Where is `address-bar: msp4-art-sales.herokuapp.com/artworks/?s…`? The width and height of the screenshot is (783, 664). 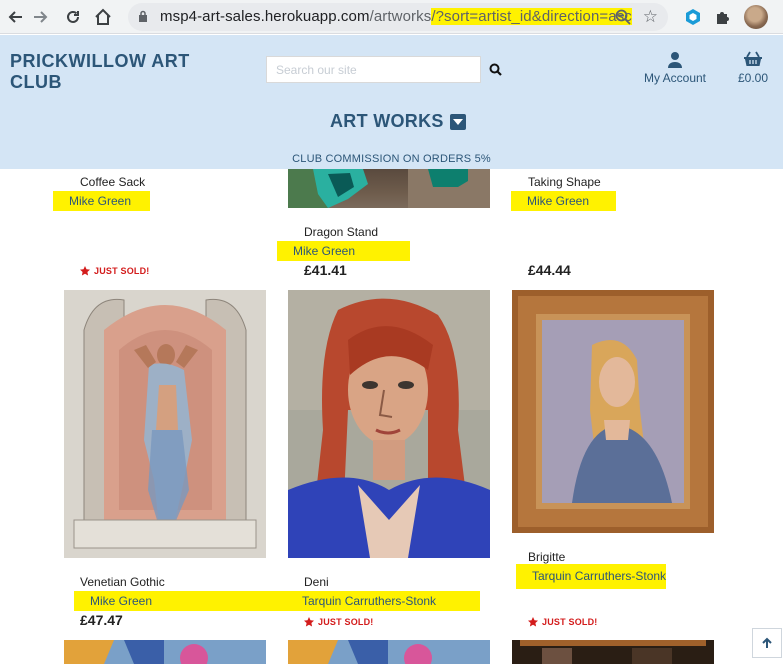
address-bar: msp4-art-sales.herokuapp.com/artworks/?s… is located at coordinates (398, 17).